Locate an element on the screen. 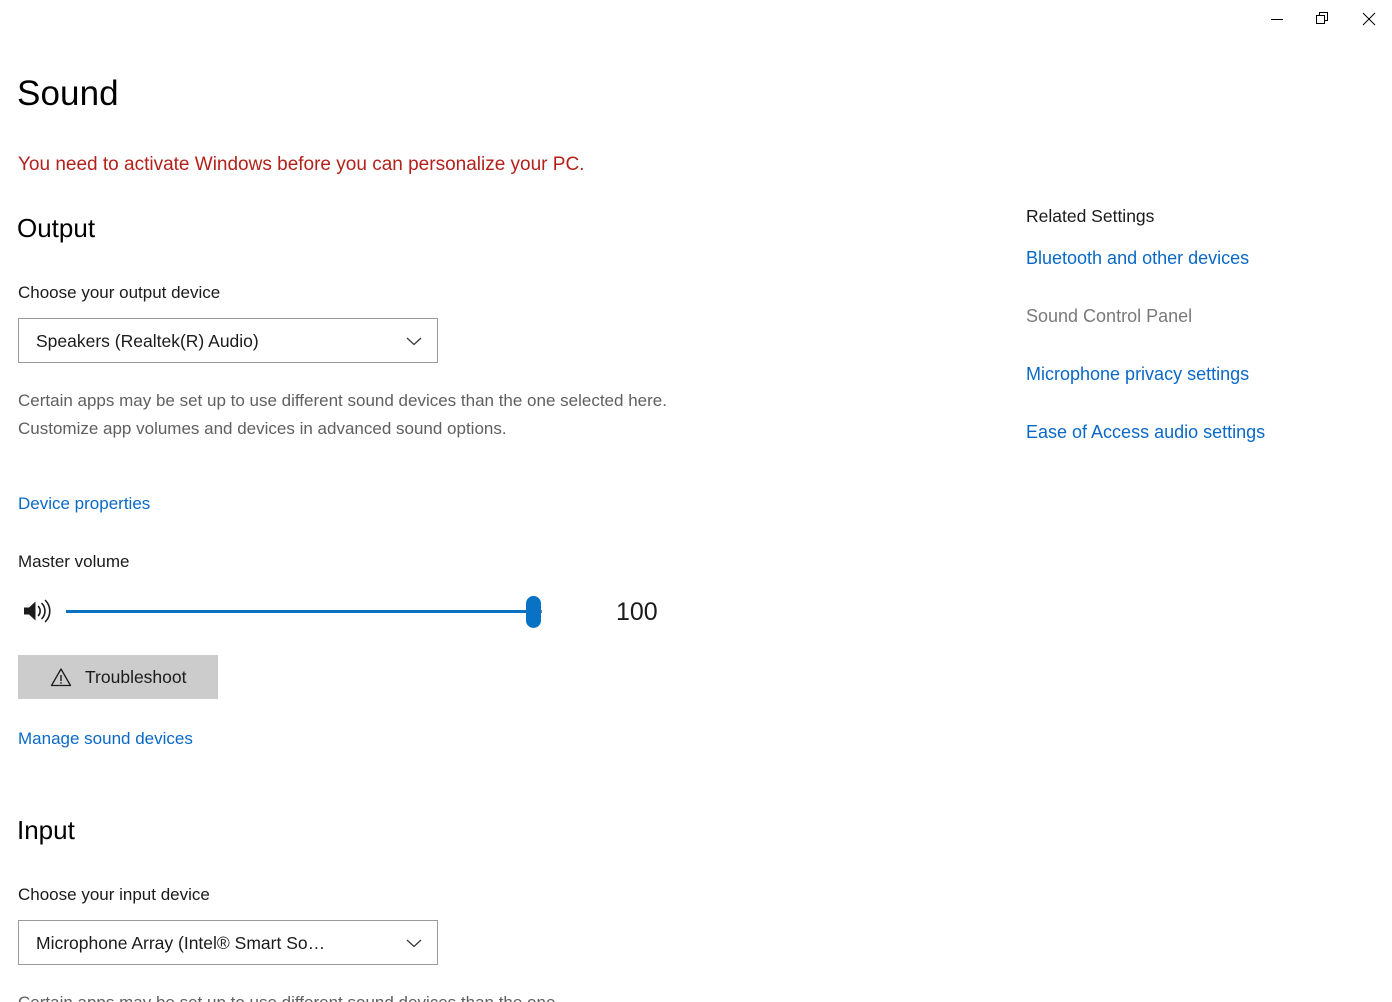 Image resolution: width=1392 pixels, height=1002 pixels. close-icon is located at coordinates (1369, 19).